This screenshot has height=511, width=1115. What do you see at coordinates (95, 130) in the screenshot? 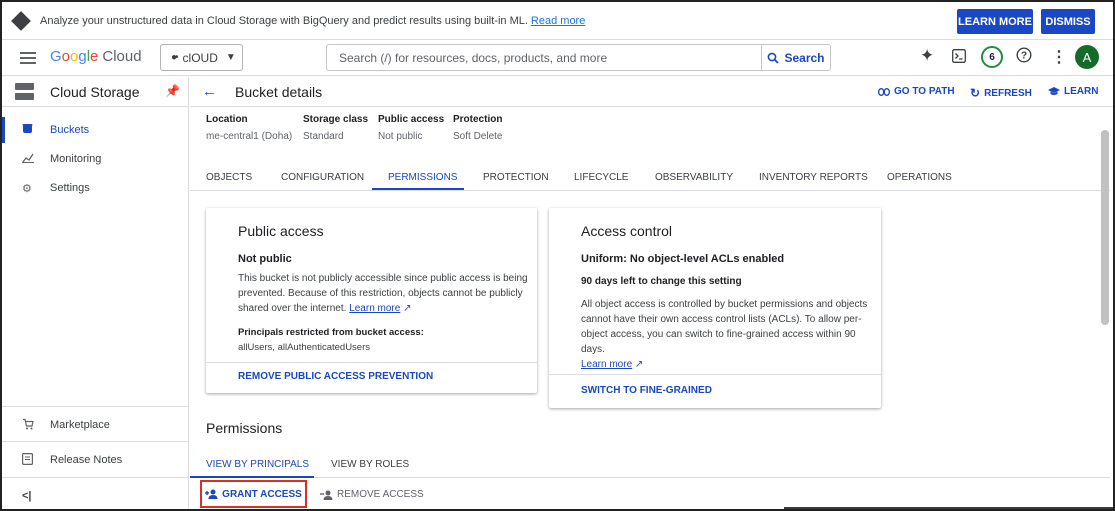
I see `sidebar-item-buckets: Buckets` at bounding box center [95, 130].